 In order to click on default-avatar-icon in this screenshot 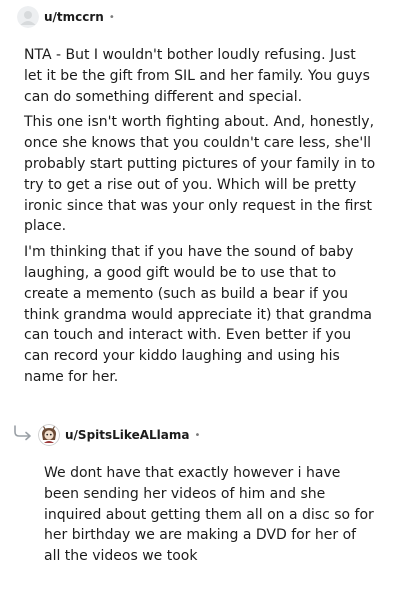, I will do `click(28, 17)`.